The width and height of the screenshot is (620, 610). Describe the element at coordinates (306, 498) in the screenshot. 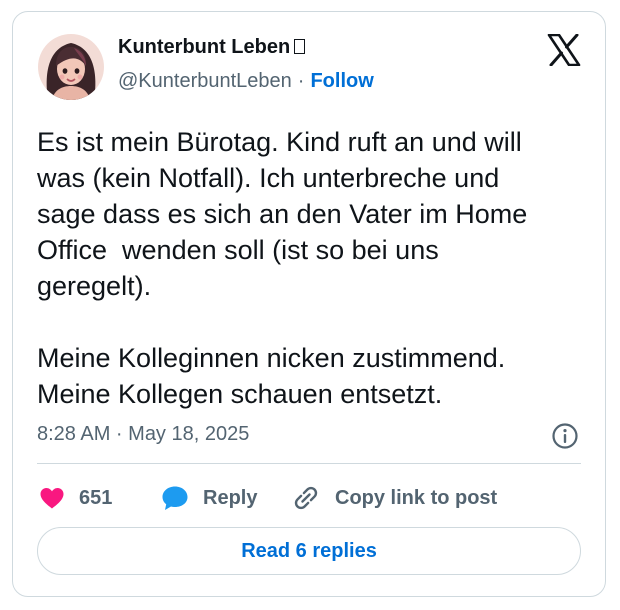

I see `link-icon` at that location.